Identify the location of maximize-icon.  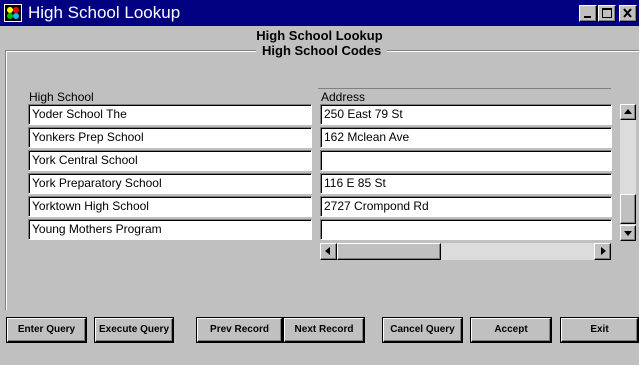
(607, 13).